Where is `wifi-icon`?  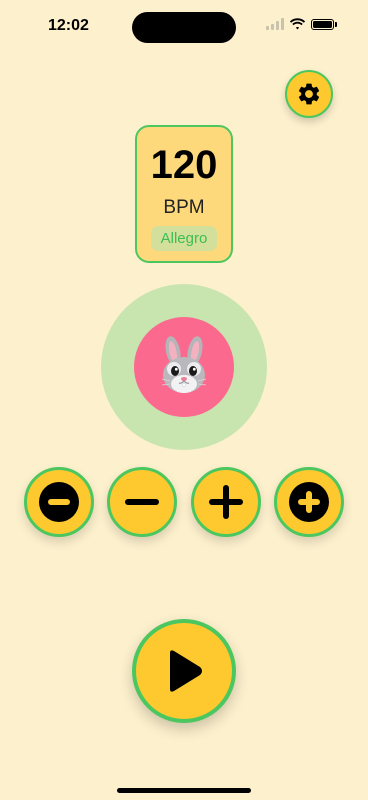
wifi-icon is located at coordinates (297, 24).